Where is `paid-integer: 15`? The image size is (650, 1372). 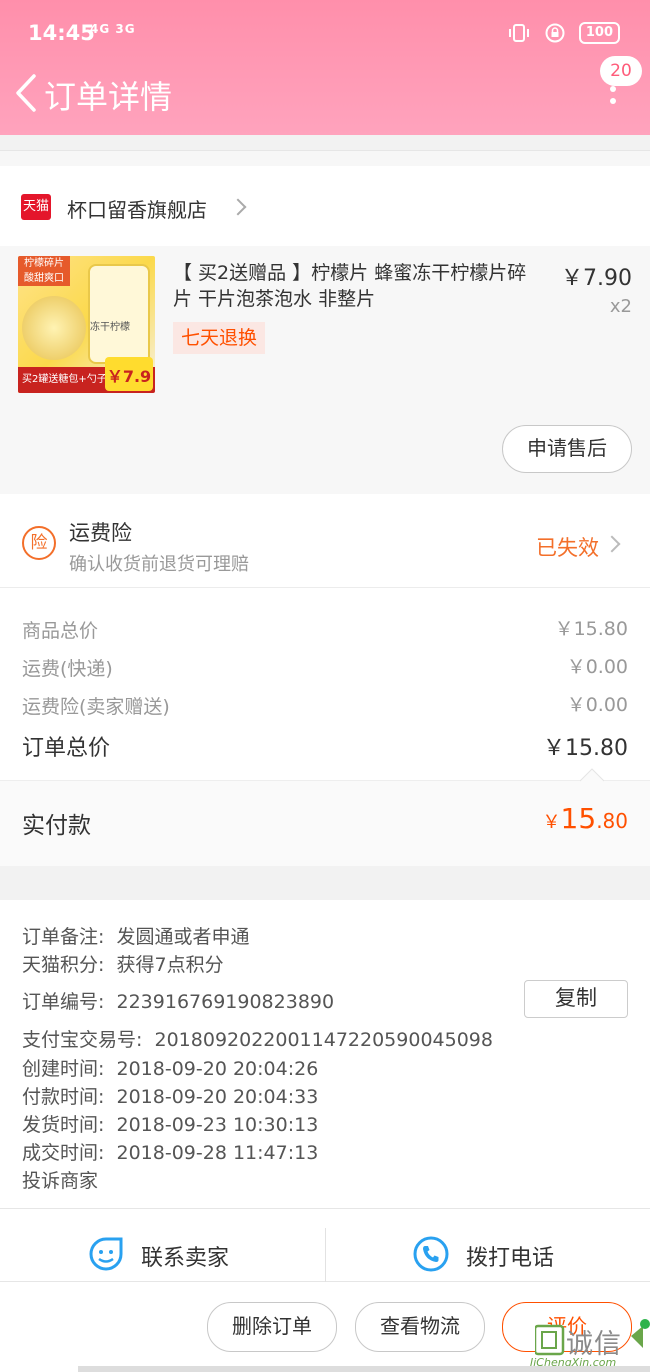
paid-integer: 15 is located at coordinates (578, 818).